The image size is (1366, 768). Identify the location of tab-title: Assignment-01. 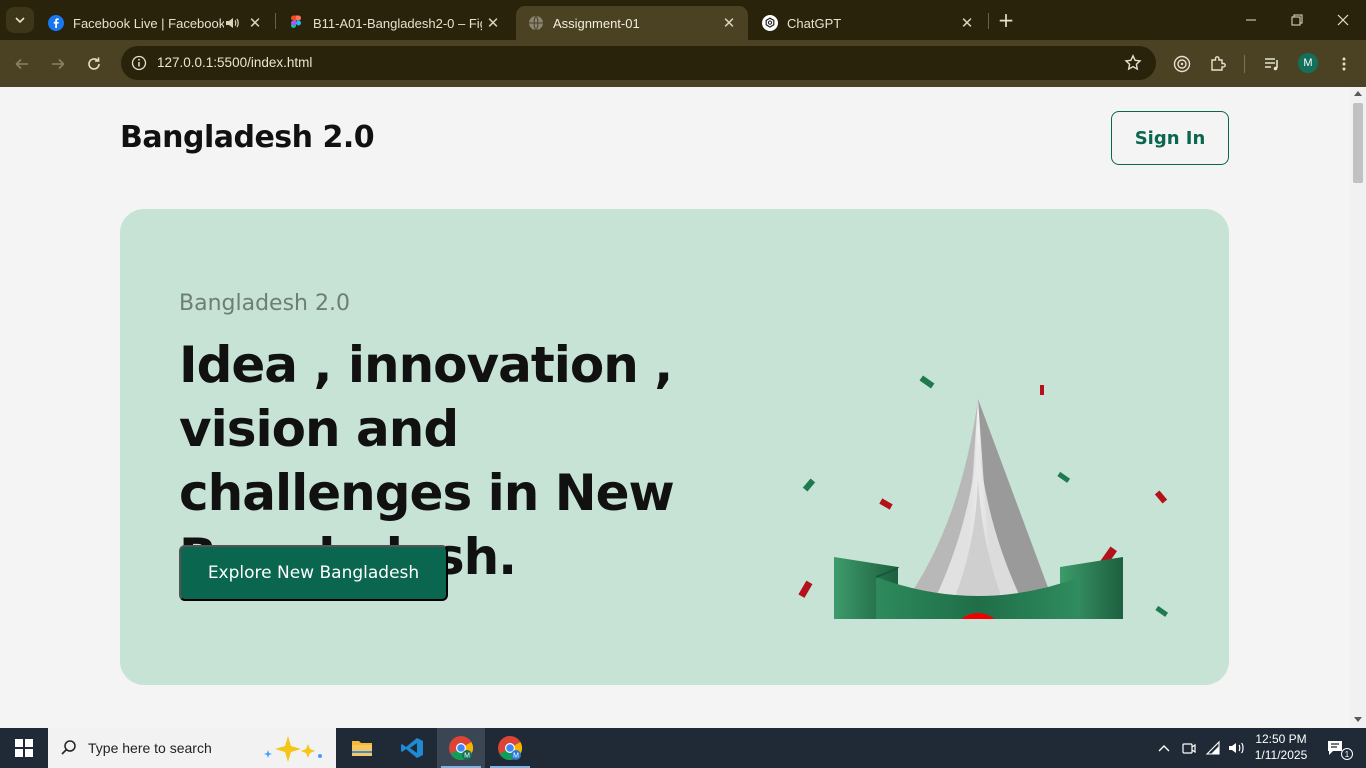
(596, 23).